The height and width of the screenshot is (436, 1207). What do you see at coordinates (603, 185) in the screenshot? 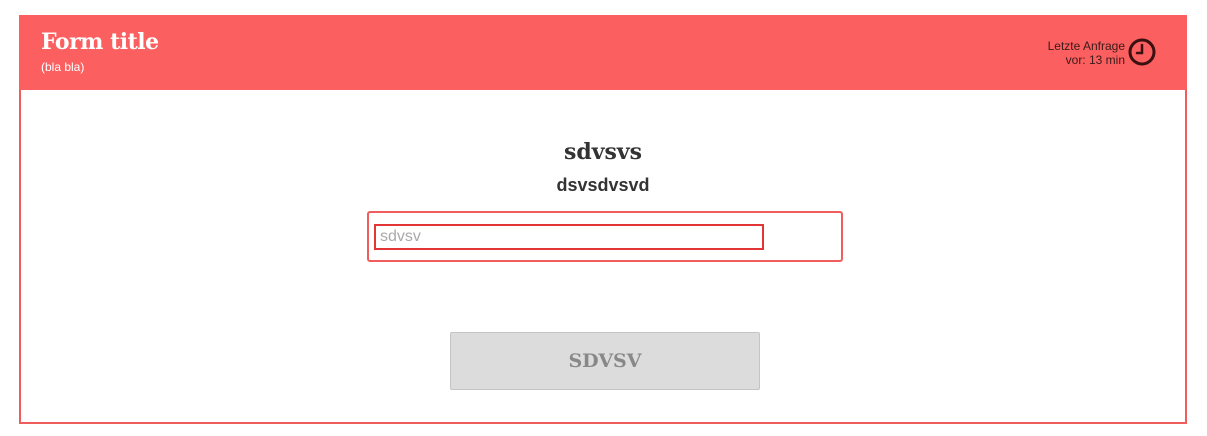
I see `question-subtitle: dsvsdvsvd` at bounding box center [603, 185].